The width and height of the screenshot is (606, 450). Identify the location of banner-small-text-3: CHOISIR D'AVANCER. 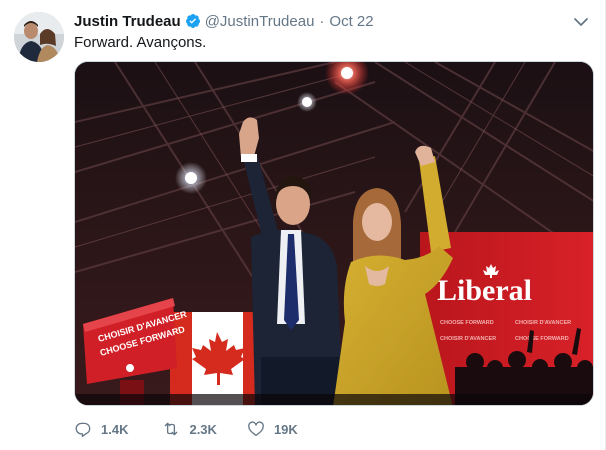
(468, 339).